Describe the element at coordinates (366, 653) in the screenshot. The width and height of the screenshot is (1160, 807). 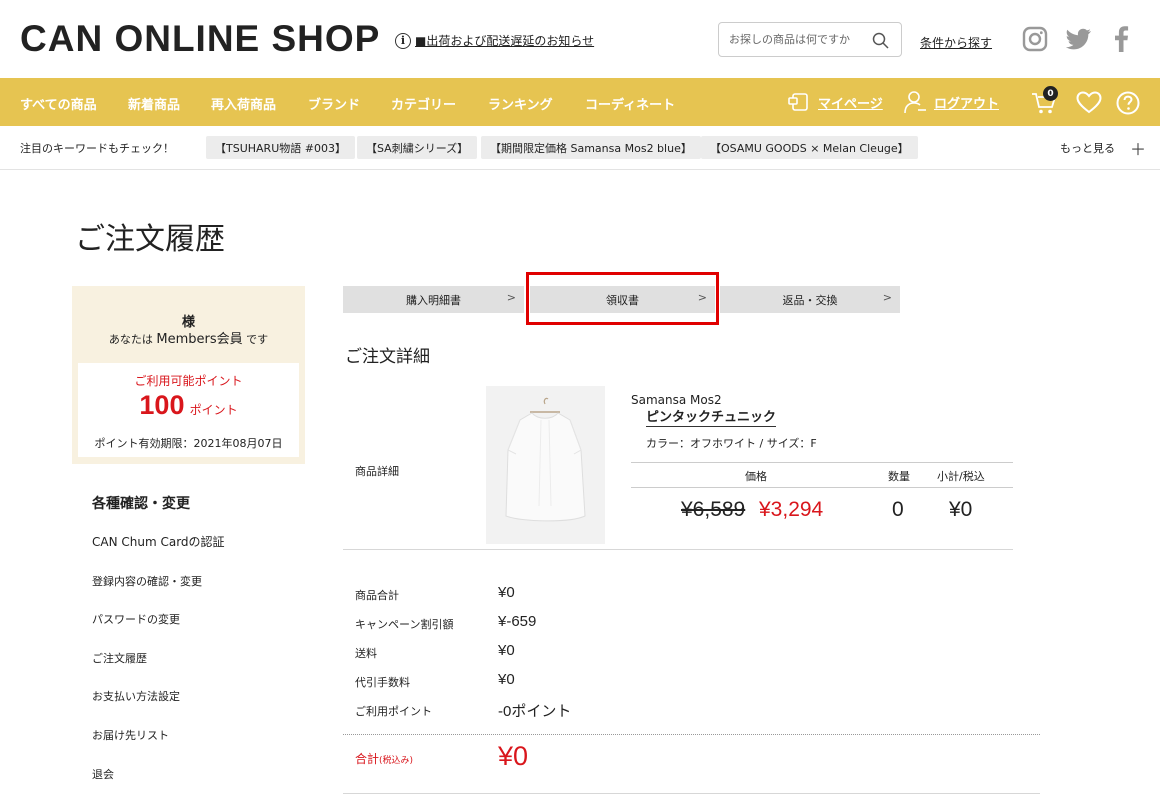
I see `summary-label: 送料` at that location.